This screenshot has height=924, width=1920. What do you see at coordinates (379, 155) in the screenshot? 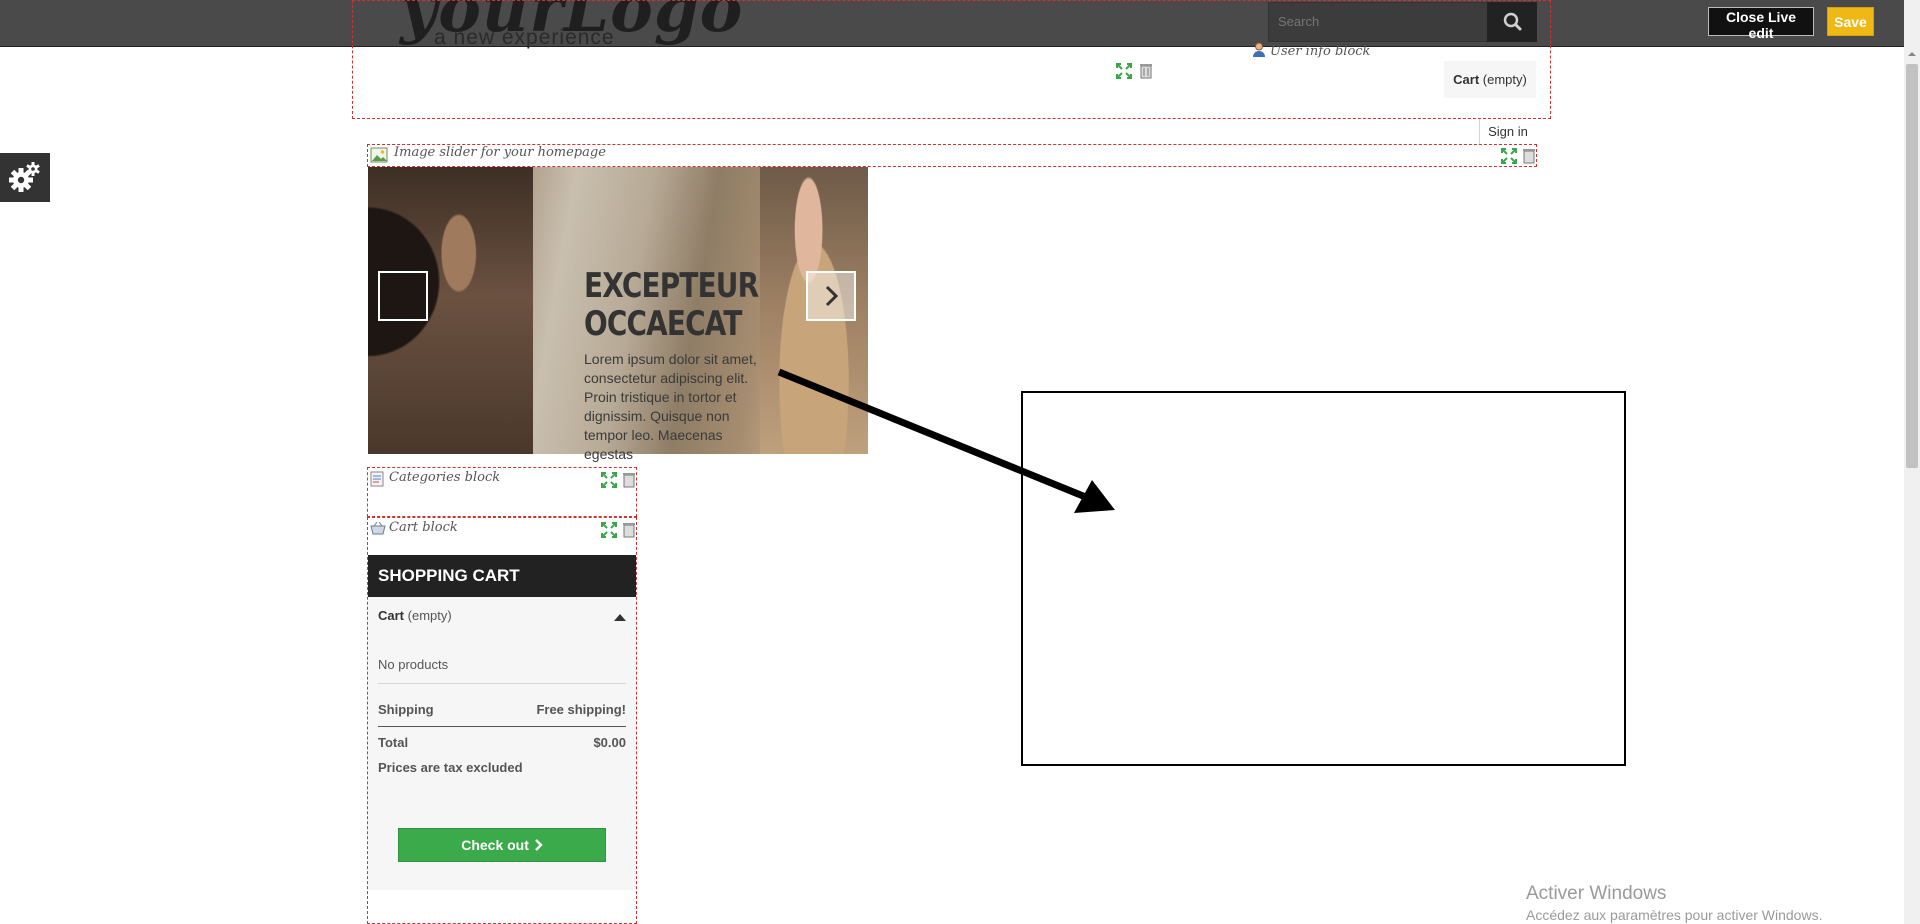
I see `image-icon` at bounding box center [379, 155].